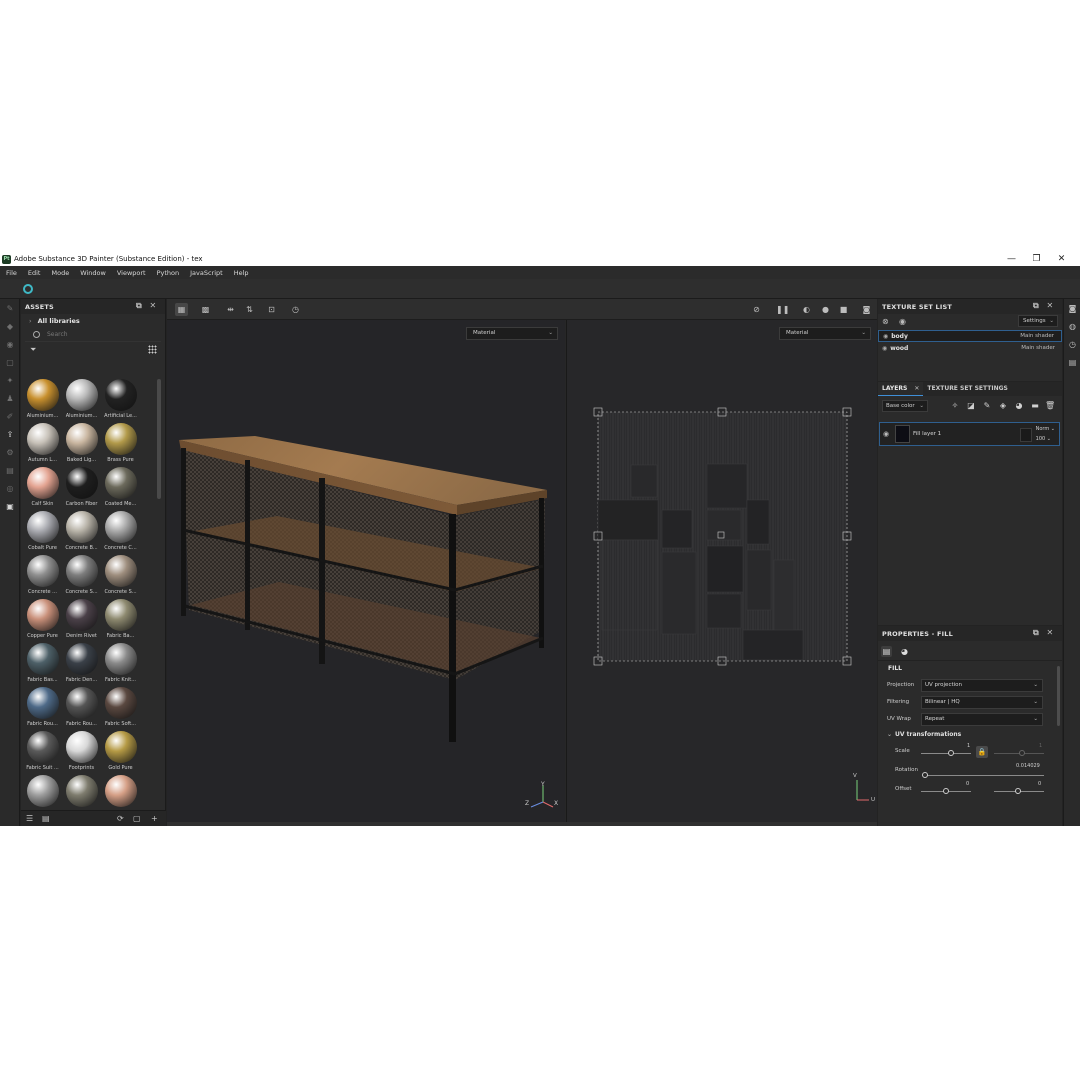 Image resolution: width=1080 pixels, height=1080 pixels. I want to click on add-effect-icon: ✧, so click(955, 406).